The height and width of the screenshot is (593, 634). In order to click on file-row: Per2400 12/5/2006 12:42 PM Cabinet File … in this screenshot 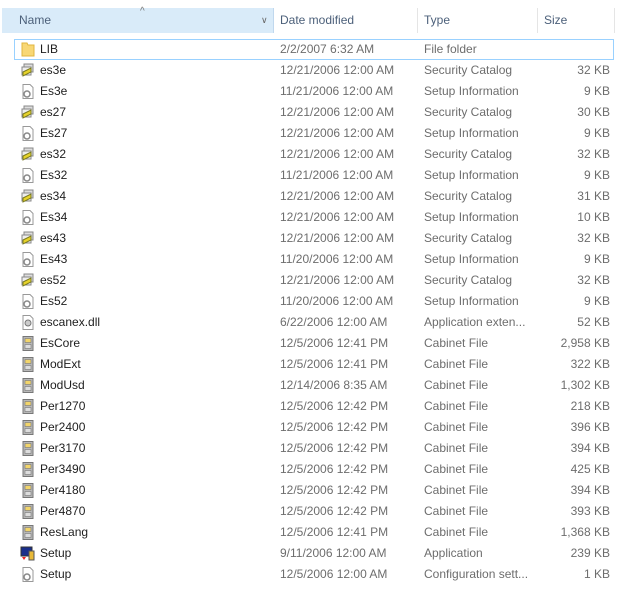, I will do `click(317, 427)`.